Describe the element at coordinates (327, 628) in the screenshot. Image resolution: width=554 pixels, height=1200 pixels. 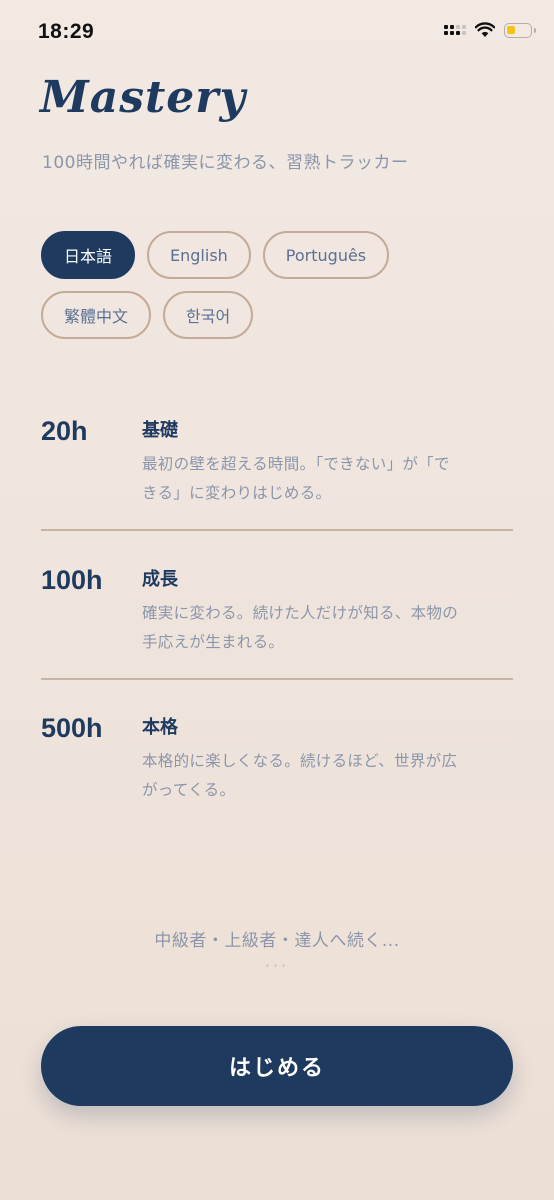
I see `milestone-description: 確実に変わる。続けた人だけが知る、本物の 手応えが生まれる。` at that location.